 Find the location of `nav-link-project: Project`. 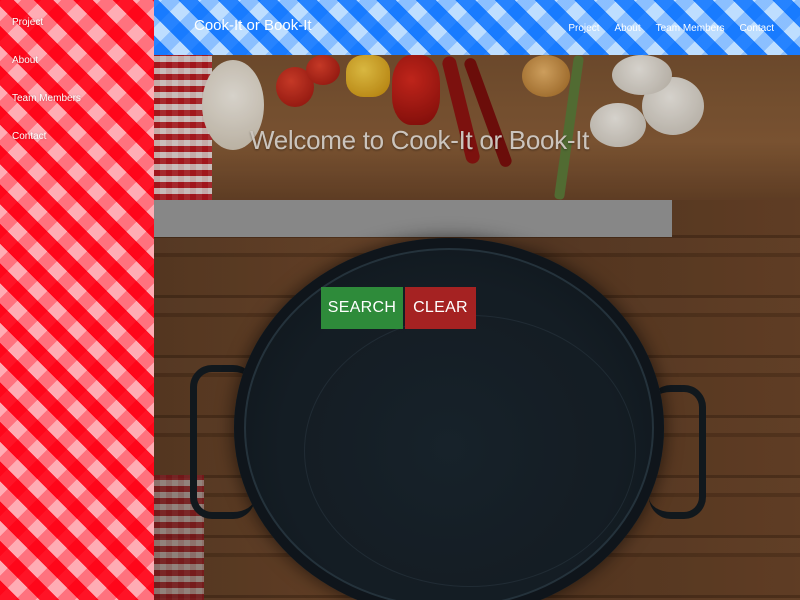

nav-link-project: Project is located at coordinates (583, 28).